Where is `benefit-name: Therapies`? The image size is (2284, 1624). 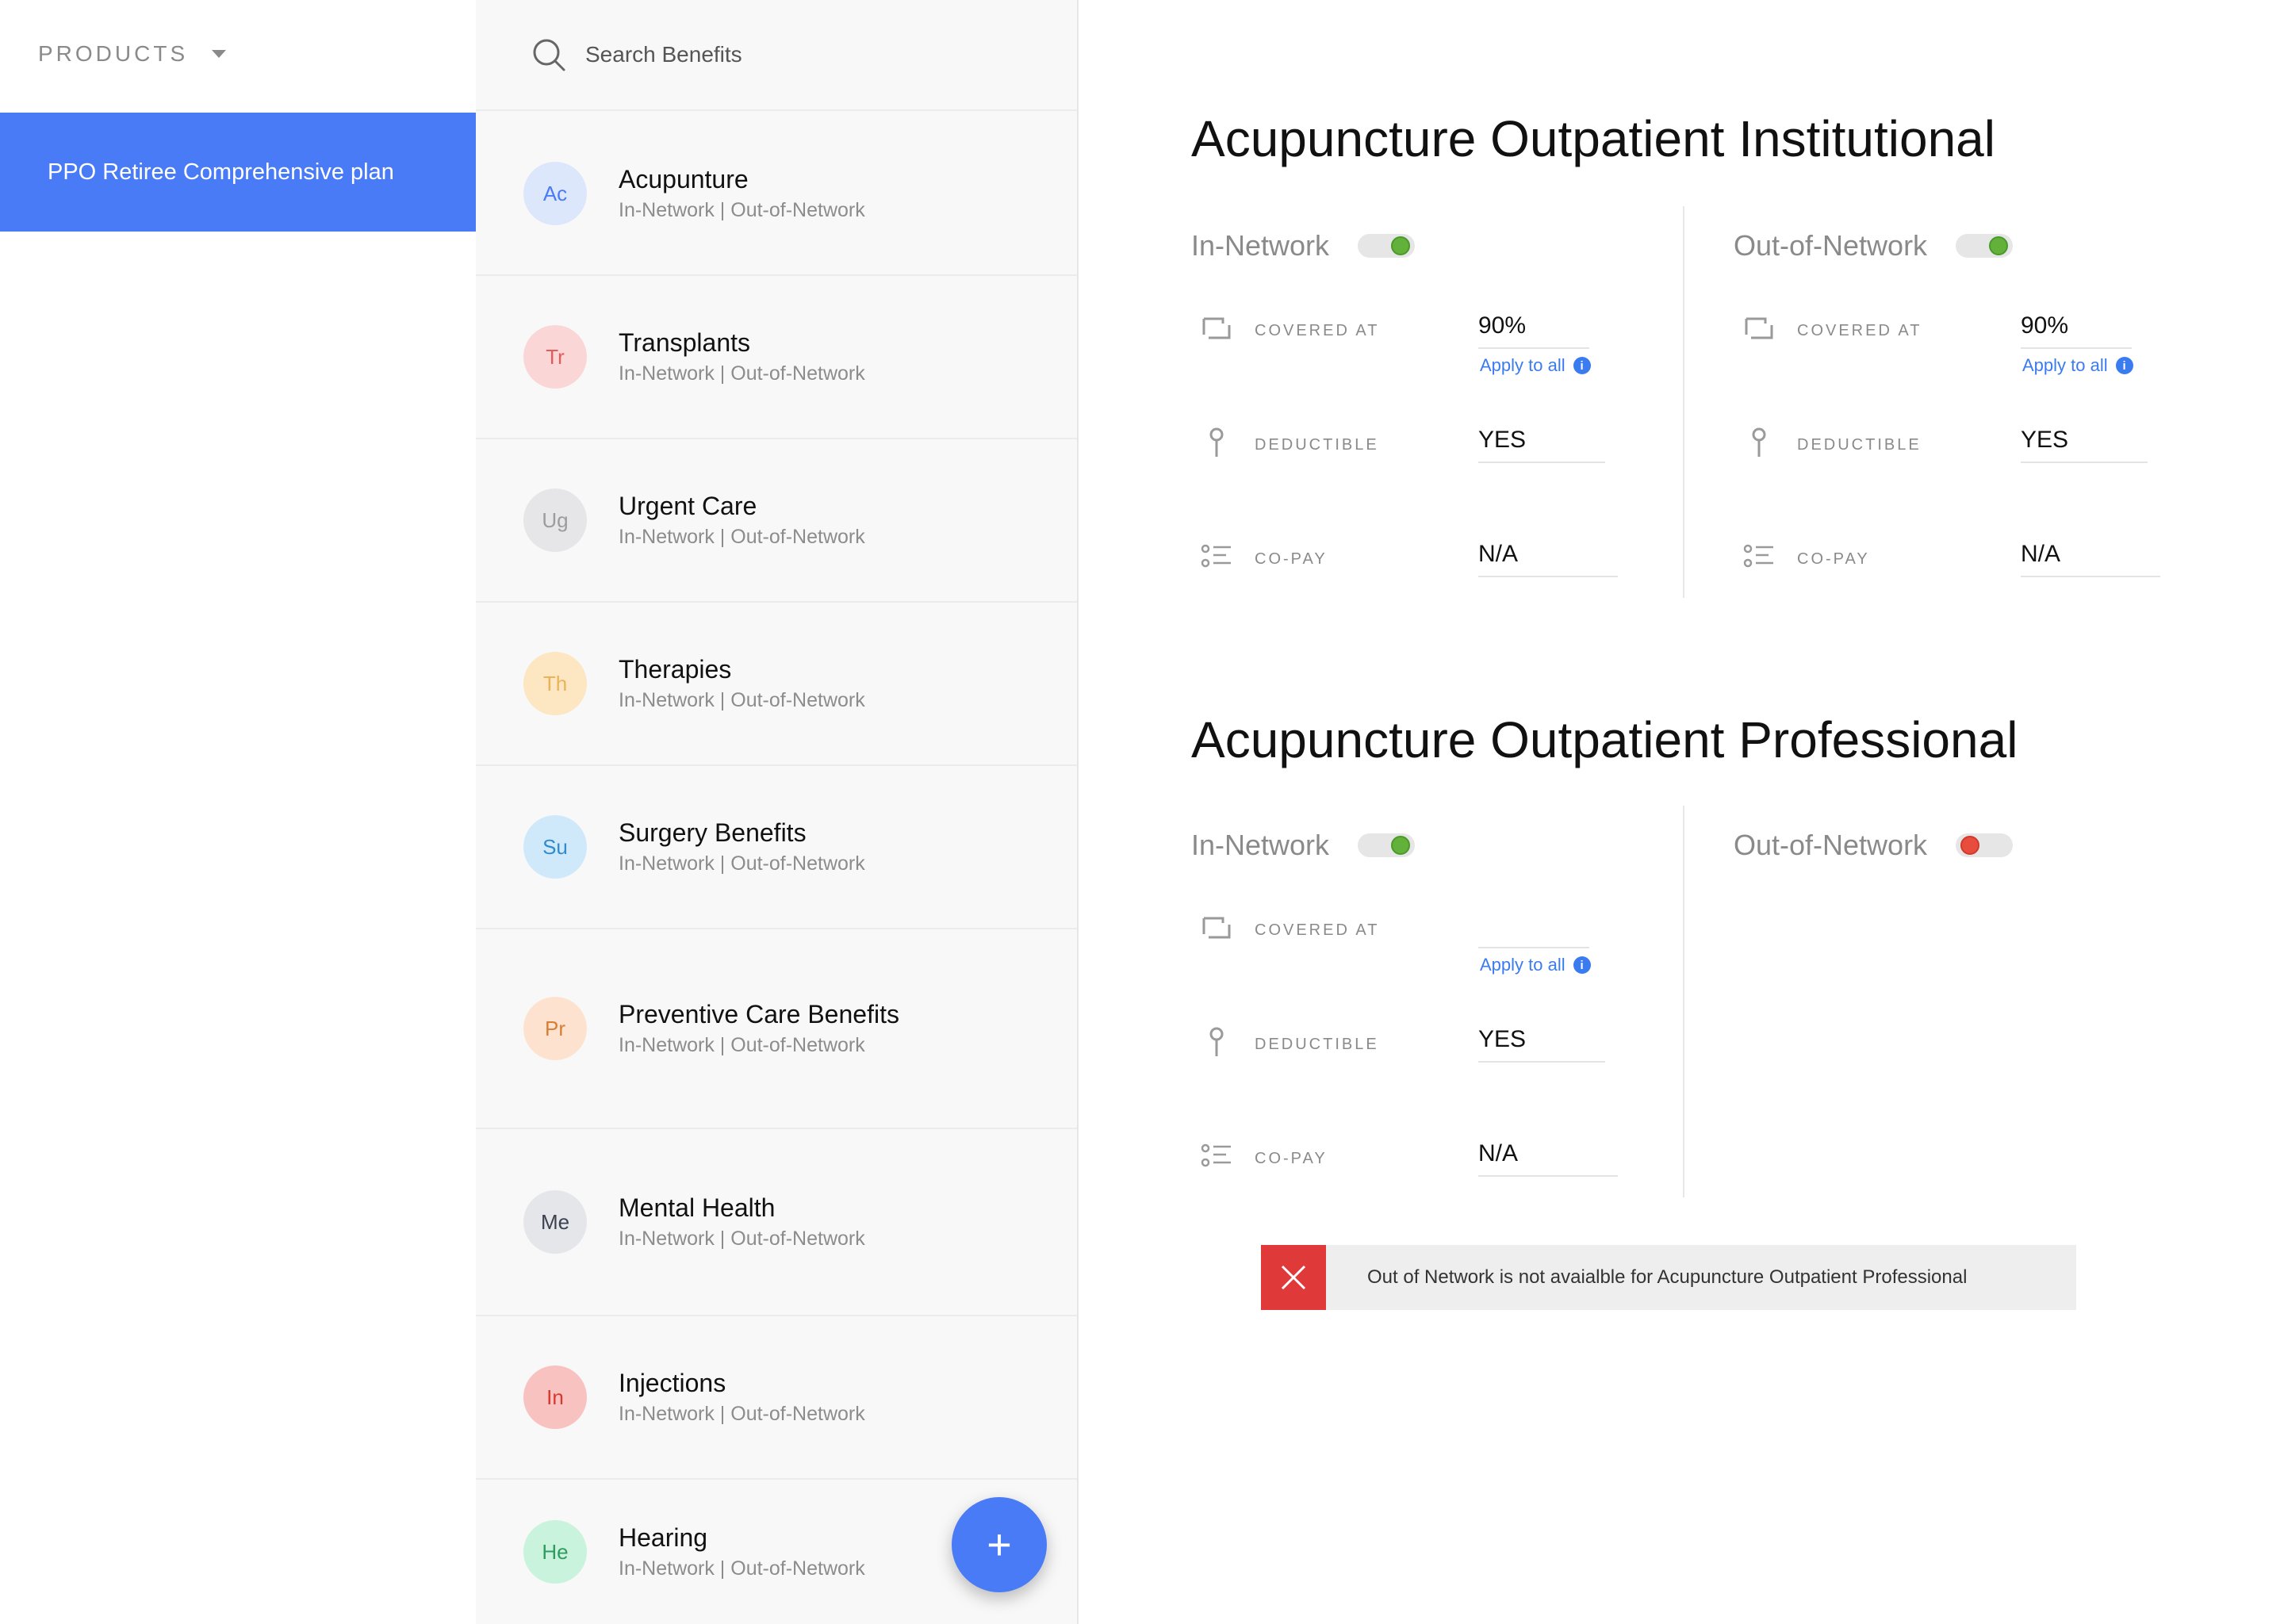 benefit-name: Therapies is located at coordinates (675, 669).